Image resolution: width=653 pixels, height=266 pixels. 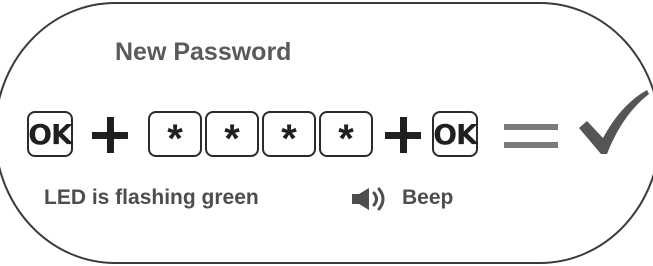 I want to click on checkmark-icon, so click(x=614, y=122).